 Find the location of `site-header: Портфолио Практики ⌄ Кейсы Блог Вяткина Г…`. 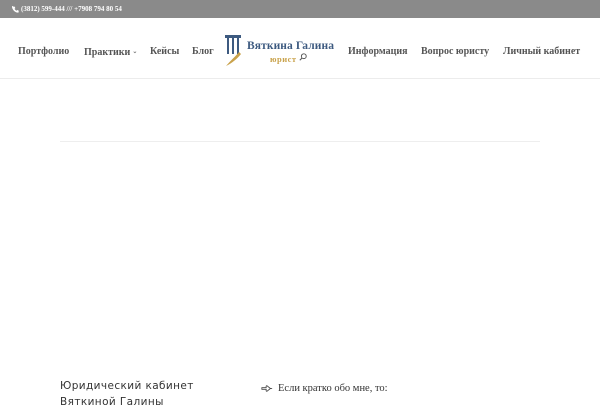

site-header: Портфолио Практики ⌄ Кейсы Блог Вяткина Г… is located at coordinates (300, 48).